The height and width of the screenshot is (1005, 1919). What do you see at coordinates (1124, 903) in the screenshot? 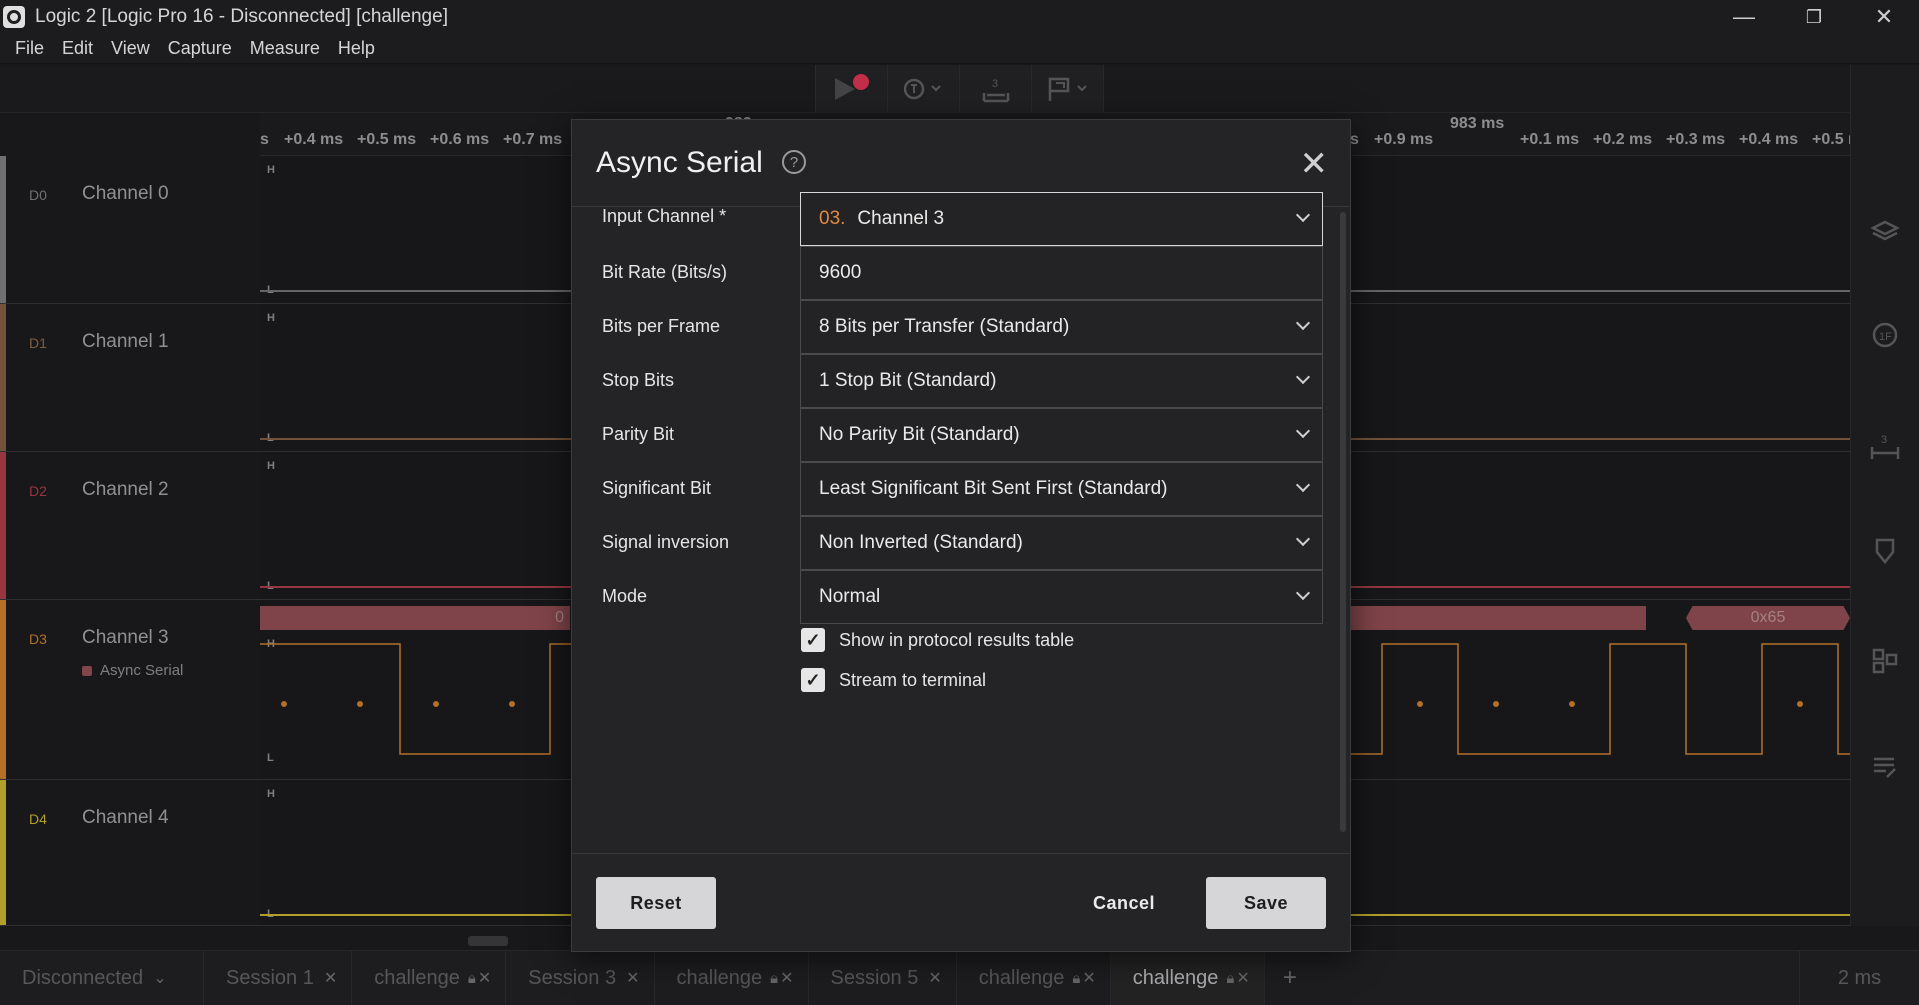
I see `cancel-button: Cancel` at bounding box center [1124, 903].